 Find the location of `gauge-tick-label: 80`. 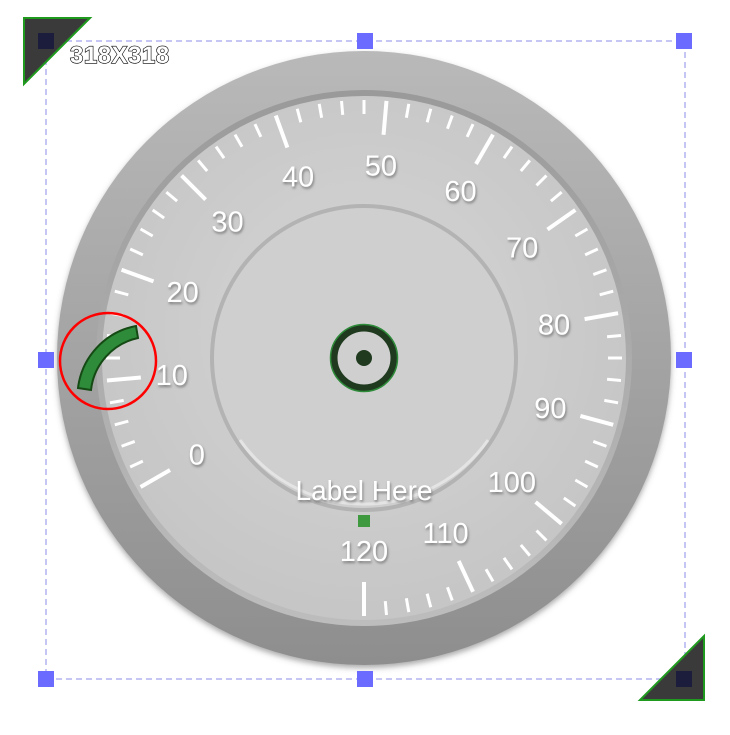

gauge-tick-label: 80 is located at coordinates (554, 325).